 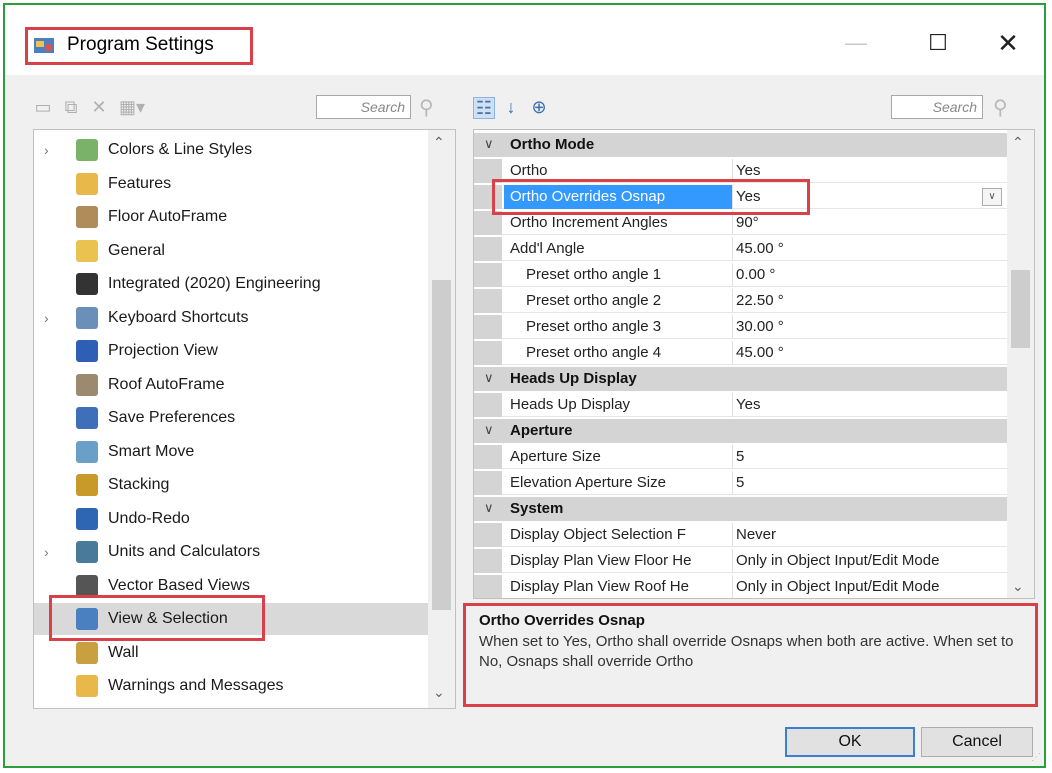 What do you see at coordinates (741, 379) in the screenshot?
I see `category-row: ∨ Heads Up Display` at bounding box center [741, 379].